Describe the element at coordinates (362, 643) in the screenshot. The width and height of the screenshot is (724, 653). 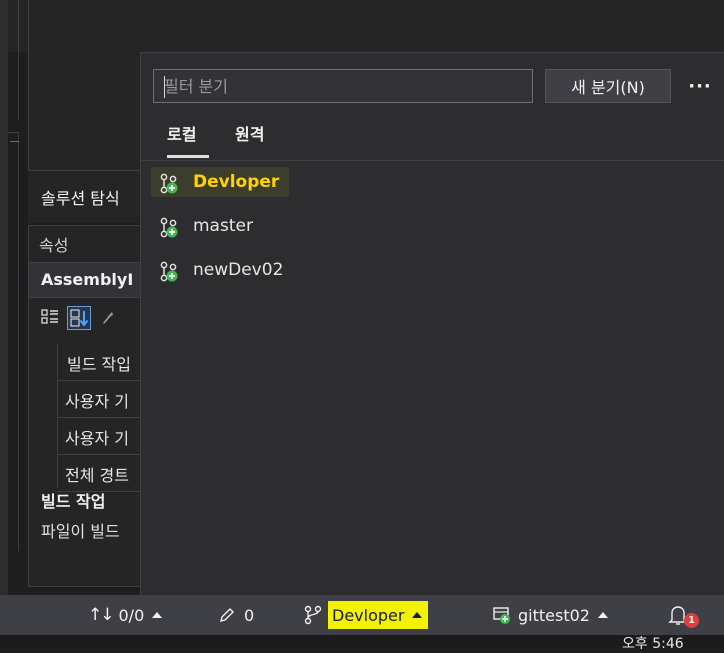
I see `taskbar: 오후 5:46` at that location.